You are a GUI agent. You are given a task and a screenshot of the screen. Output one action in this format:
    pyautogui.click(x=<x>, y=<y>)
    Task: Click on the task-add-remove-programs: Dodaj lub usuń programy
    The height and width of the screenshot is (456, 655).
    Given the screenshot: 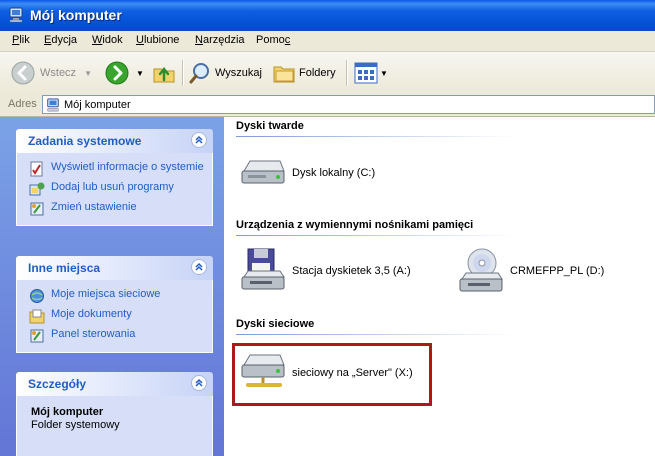 What is the action you would take?
    pyautogui.click(x=114, y=189)
    